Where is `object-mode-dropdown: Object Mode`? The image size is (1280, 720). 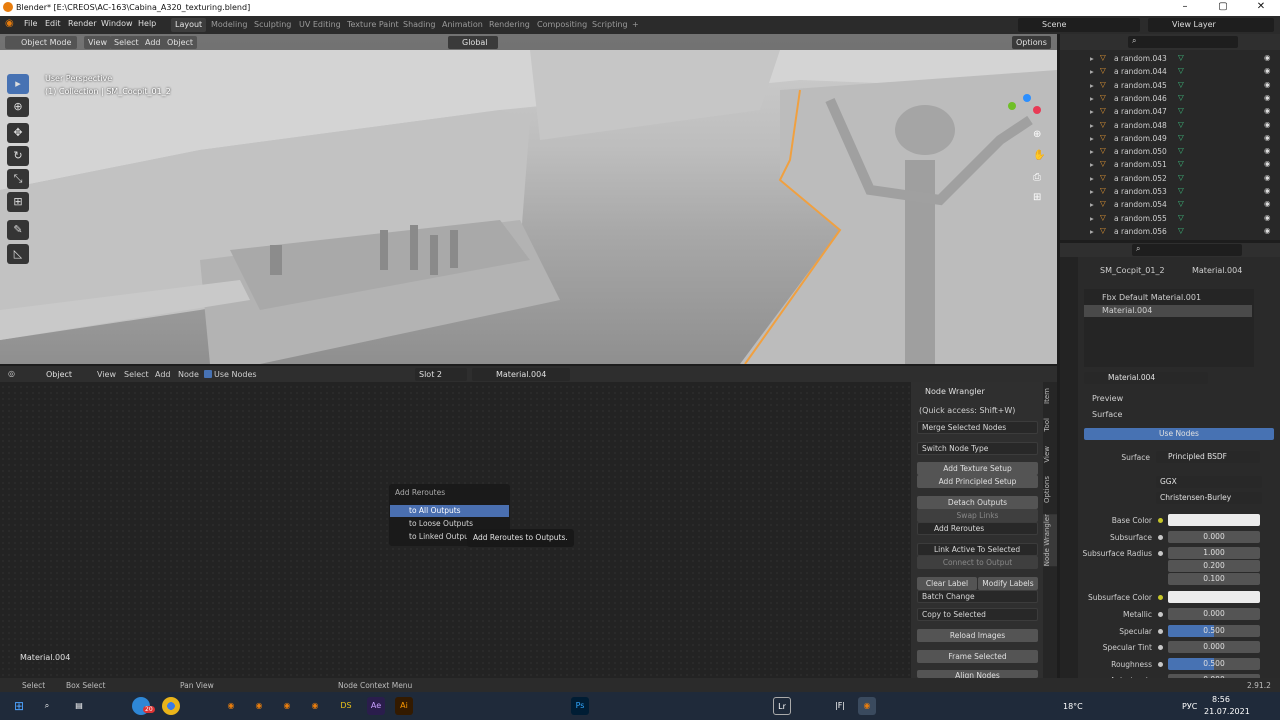 object-mode-dropdown: Object Mode is located at coordinates (41, 42).